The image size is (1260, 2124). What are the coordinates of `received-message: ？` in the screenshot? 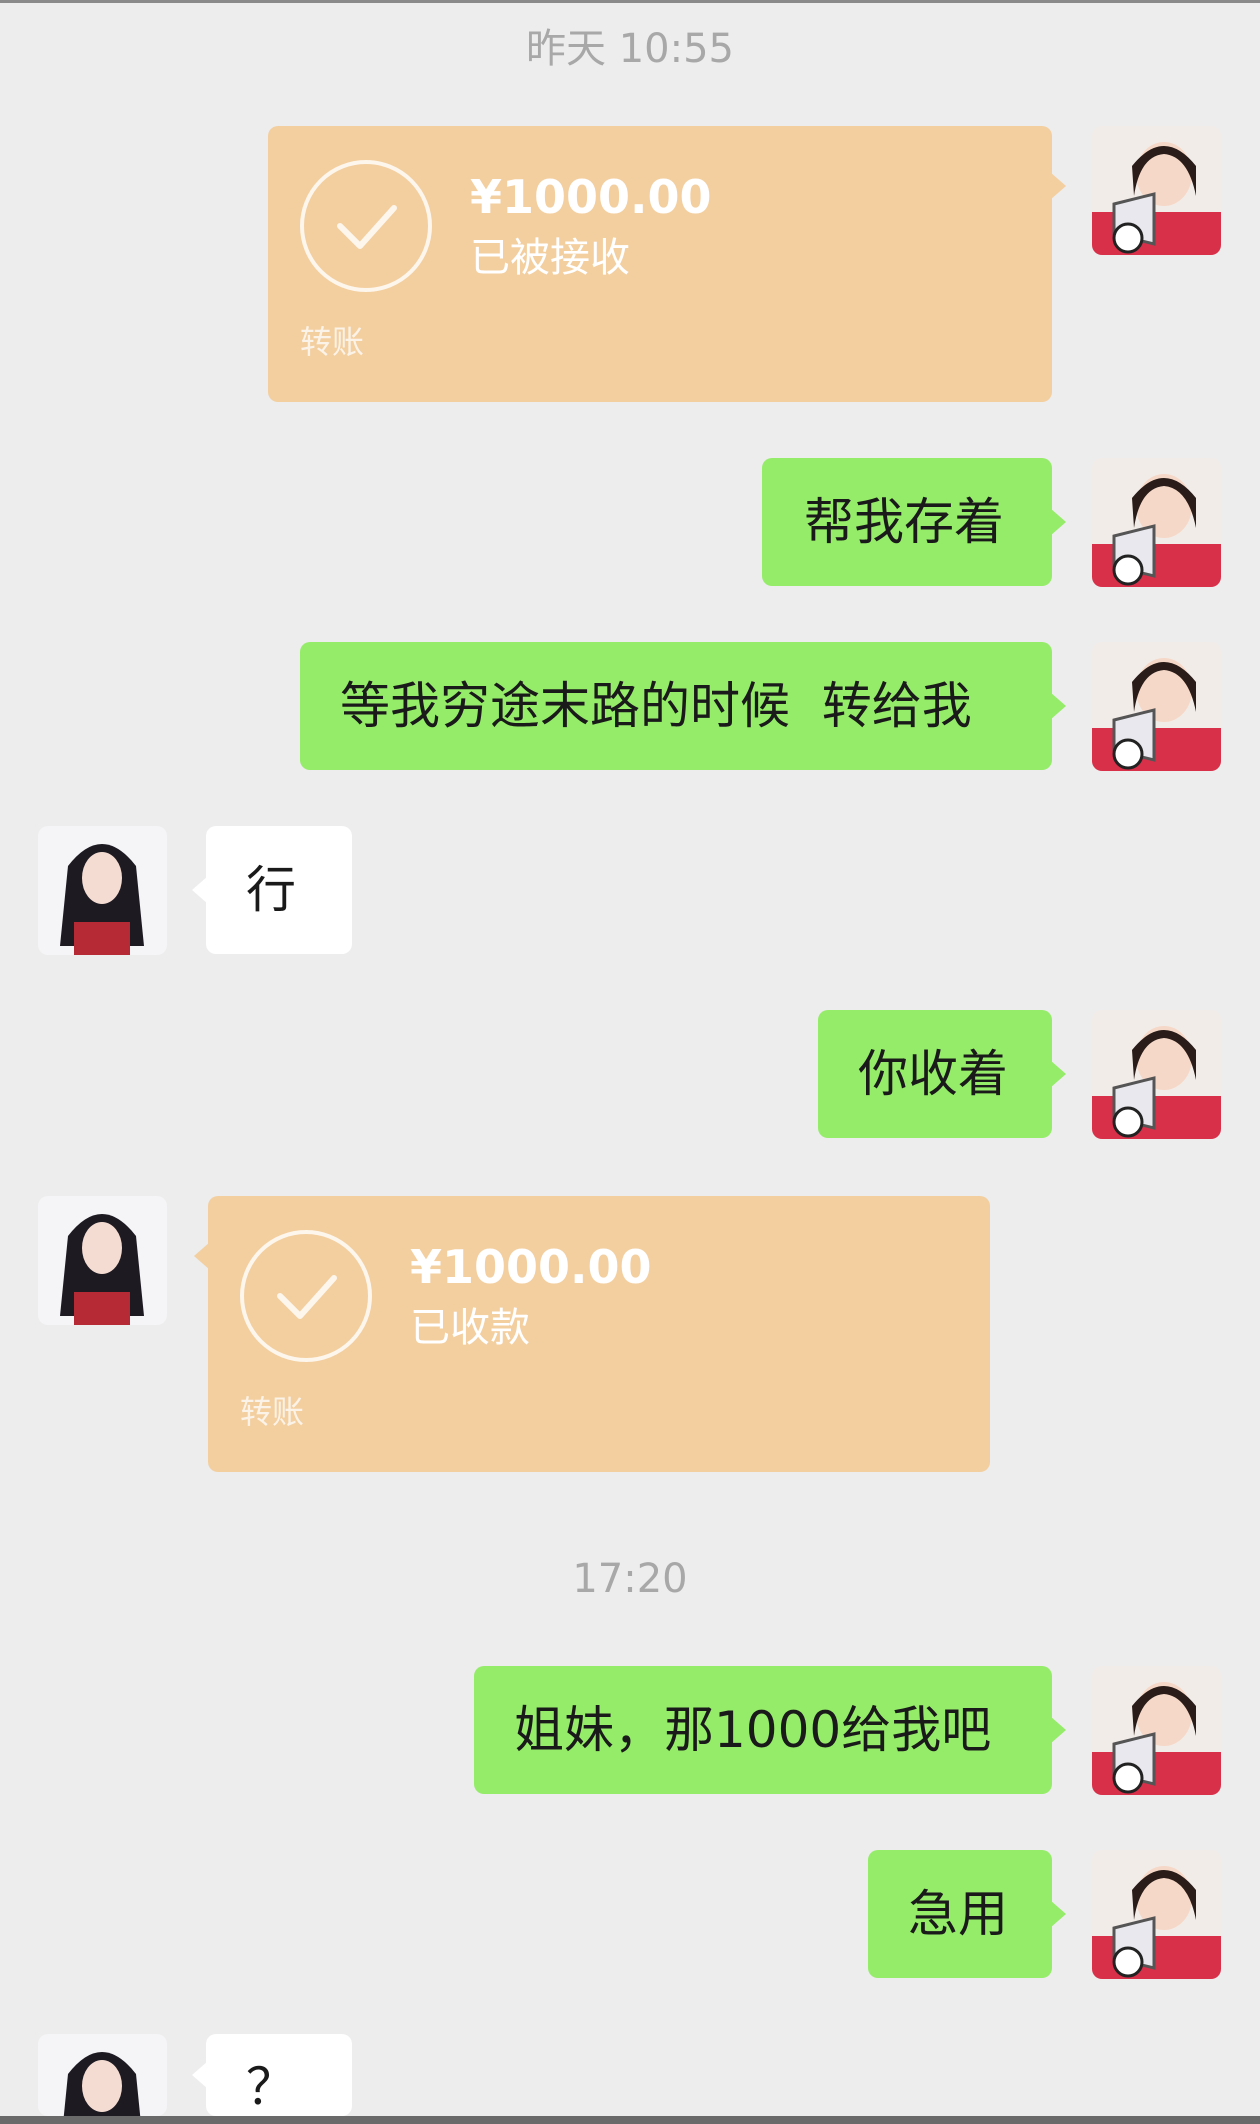 It's located at (272, 2075).